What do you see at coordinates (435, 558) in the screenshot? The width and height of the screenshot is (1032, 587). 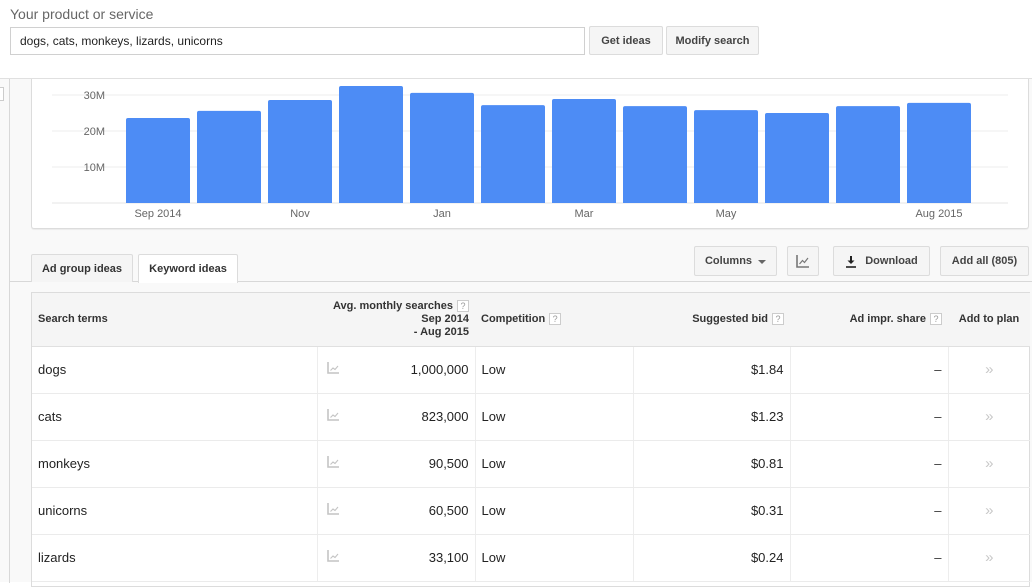 I see `avg-monthly-searches-cell: 33,100` at bounding box center [435, 558].